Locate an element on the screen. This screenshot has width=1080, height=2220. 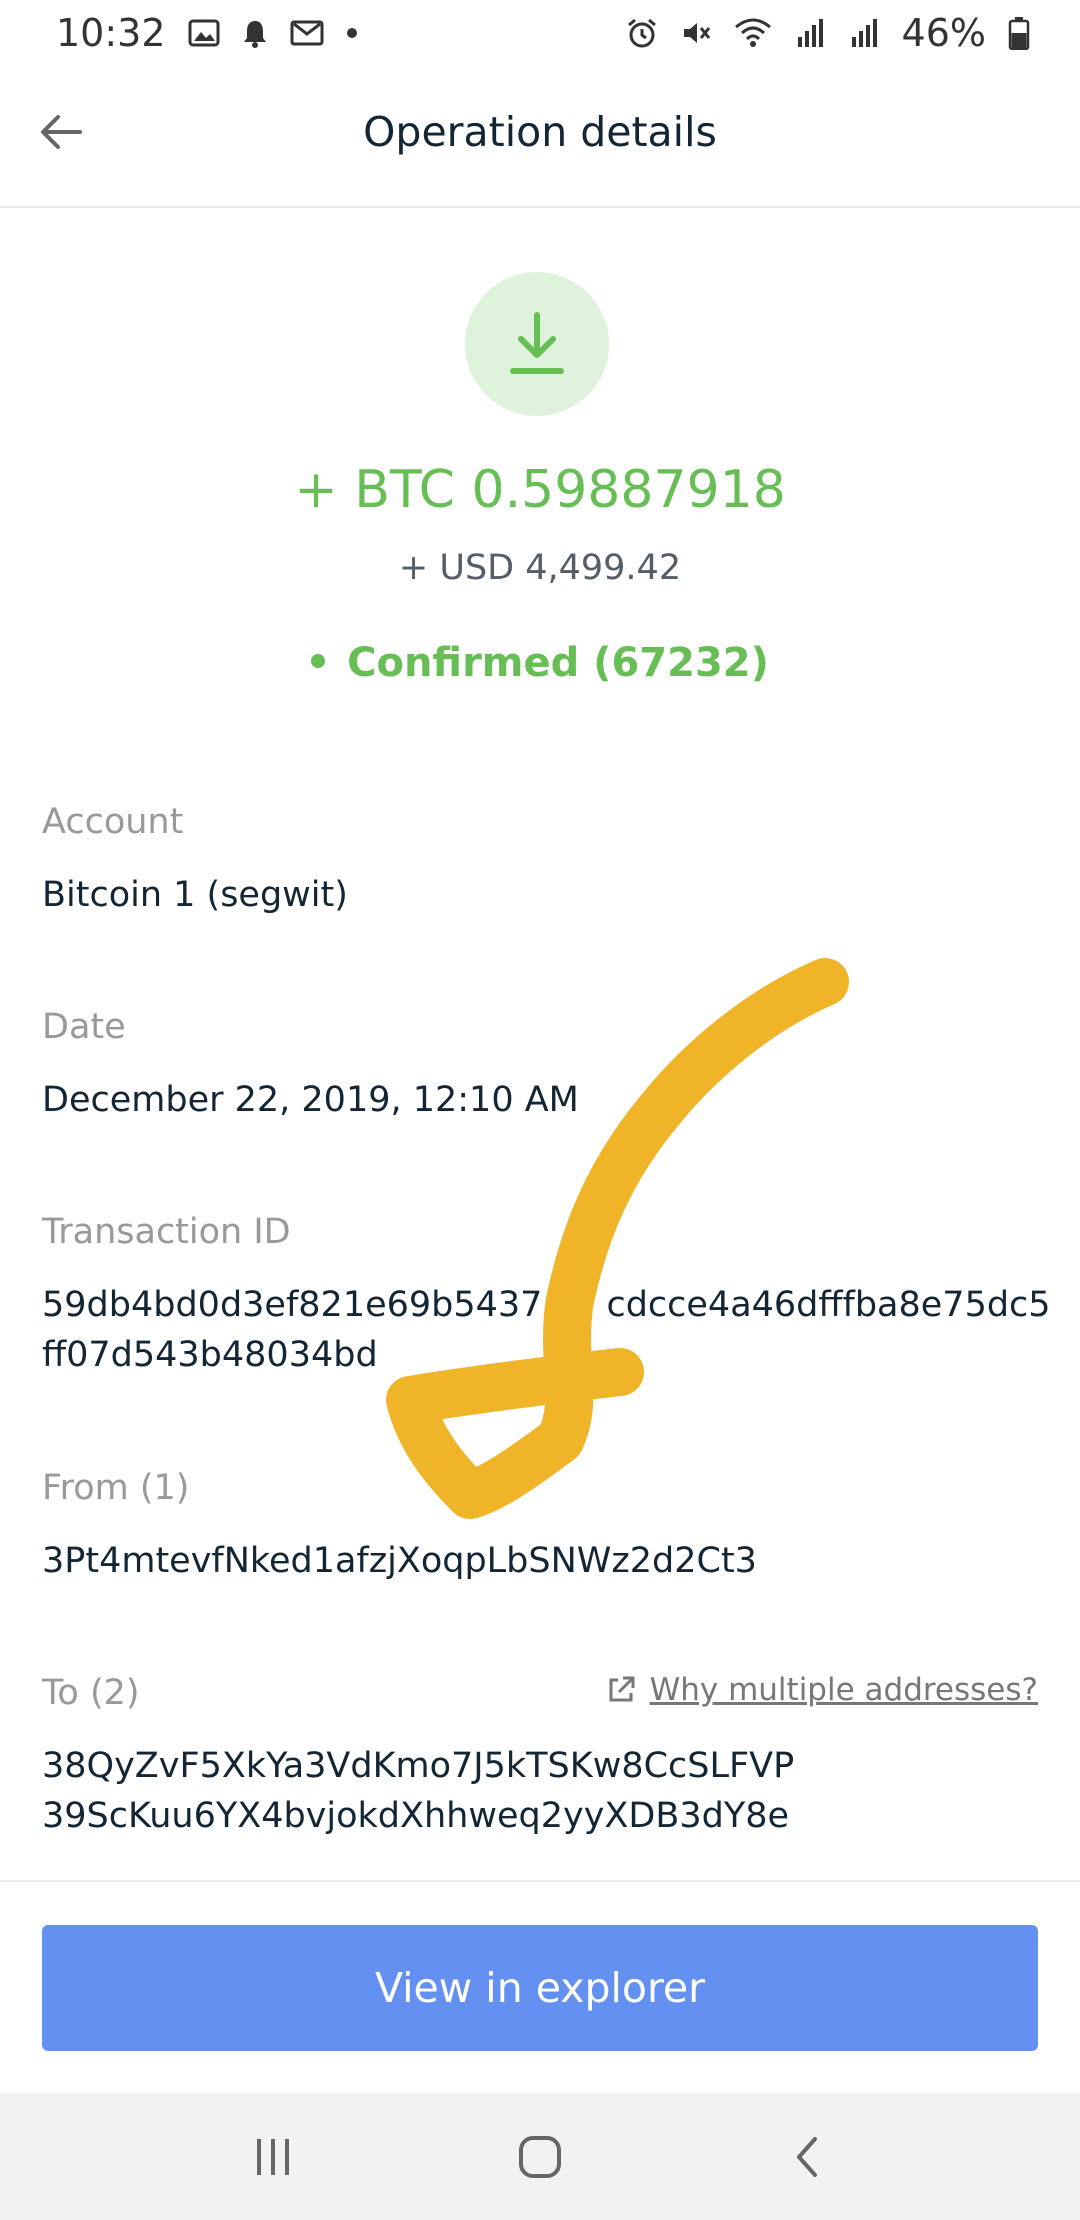
recent-apps-icon is located at coordinates (273, 2156).